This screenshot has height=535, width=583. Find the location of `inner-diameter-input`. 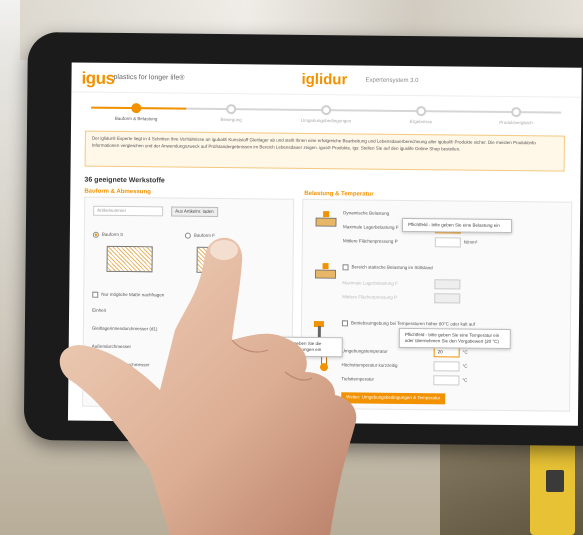

inner-diameter-input is located at coordinates (206, 330).